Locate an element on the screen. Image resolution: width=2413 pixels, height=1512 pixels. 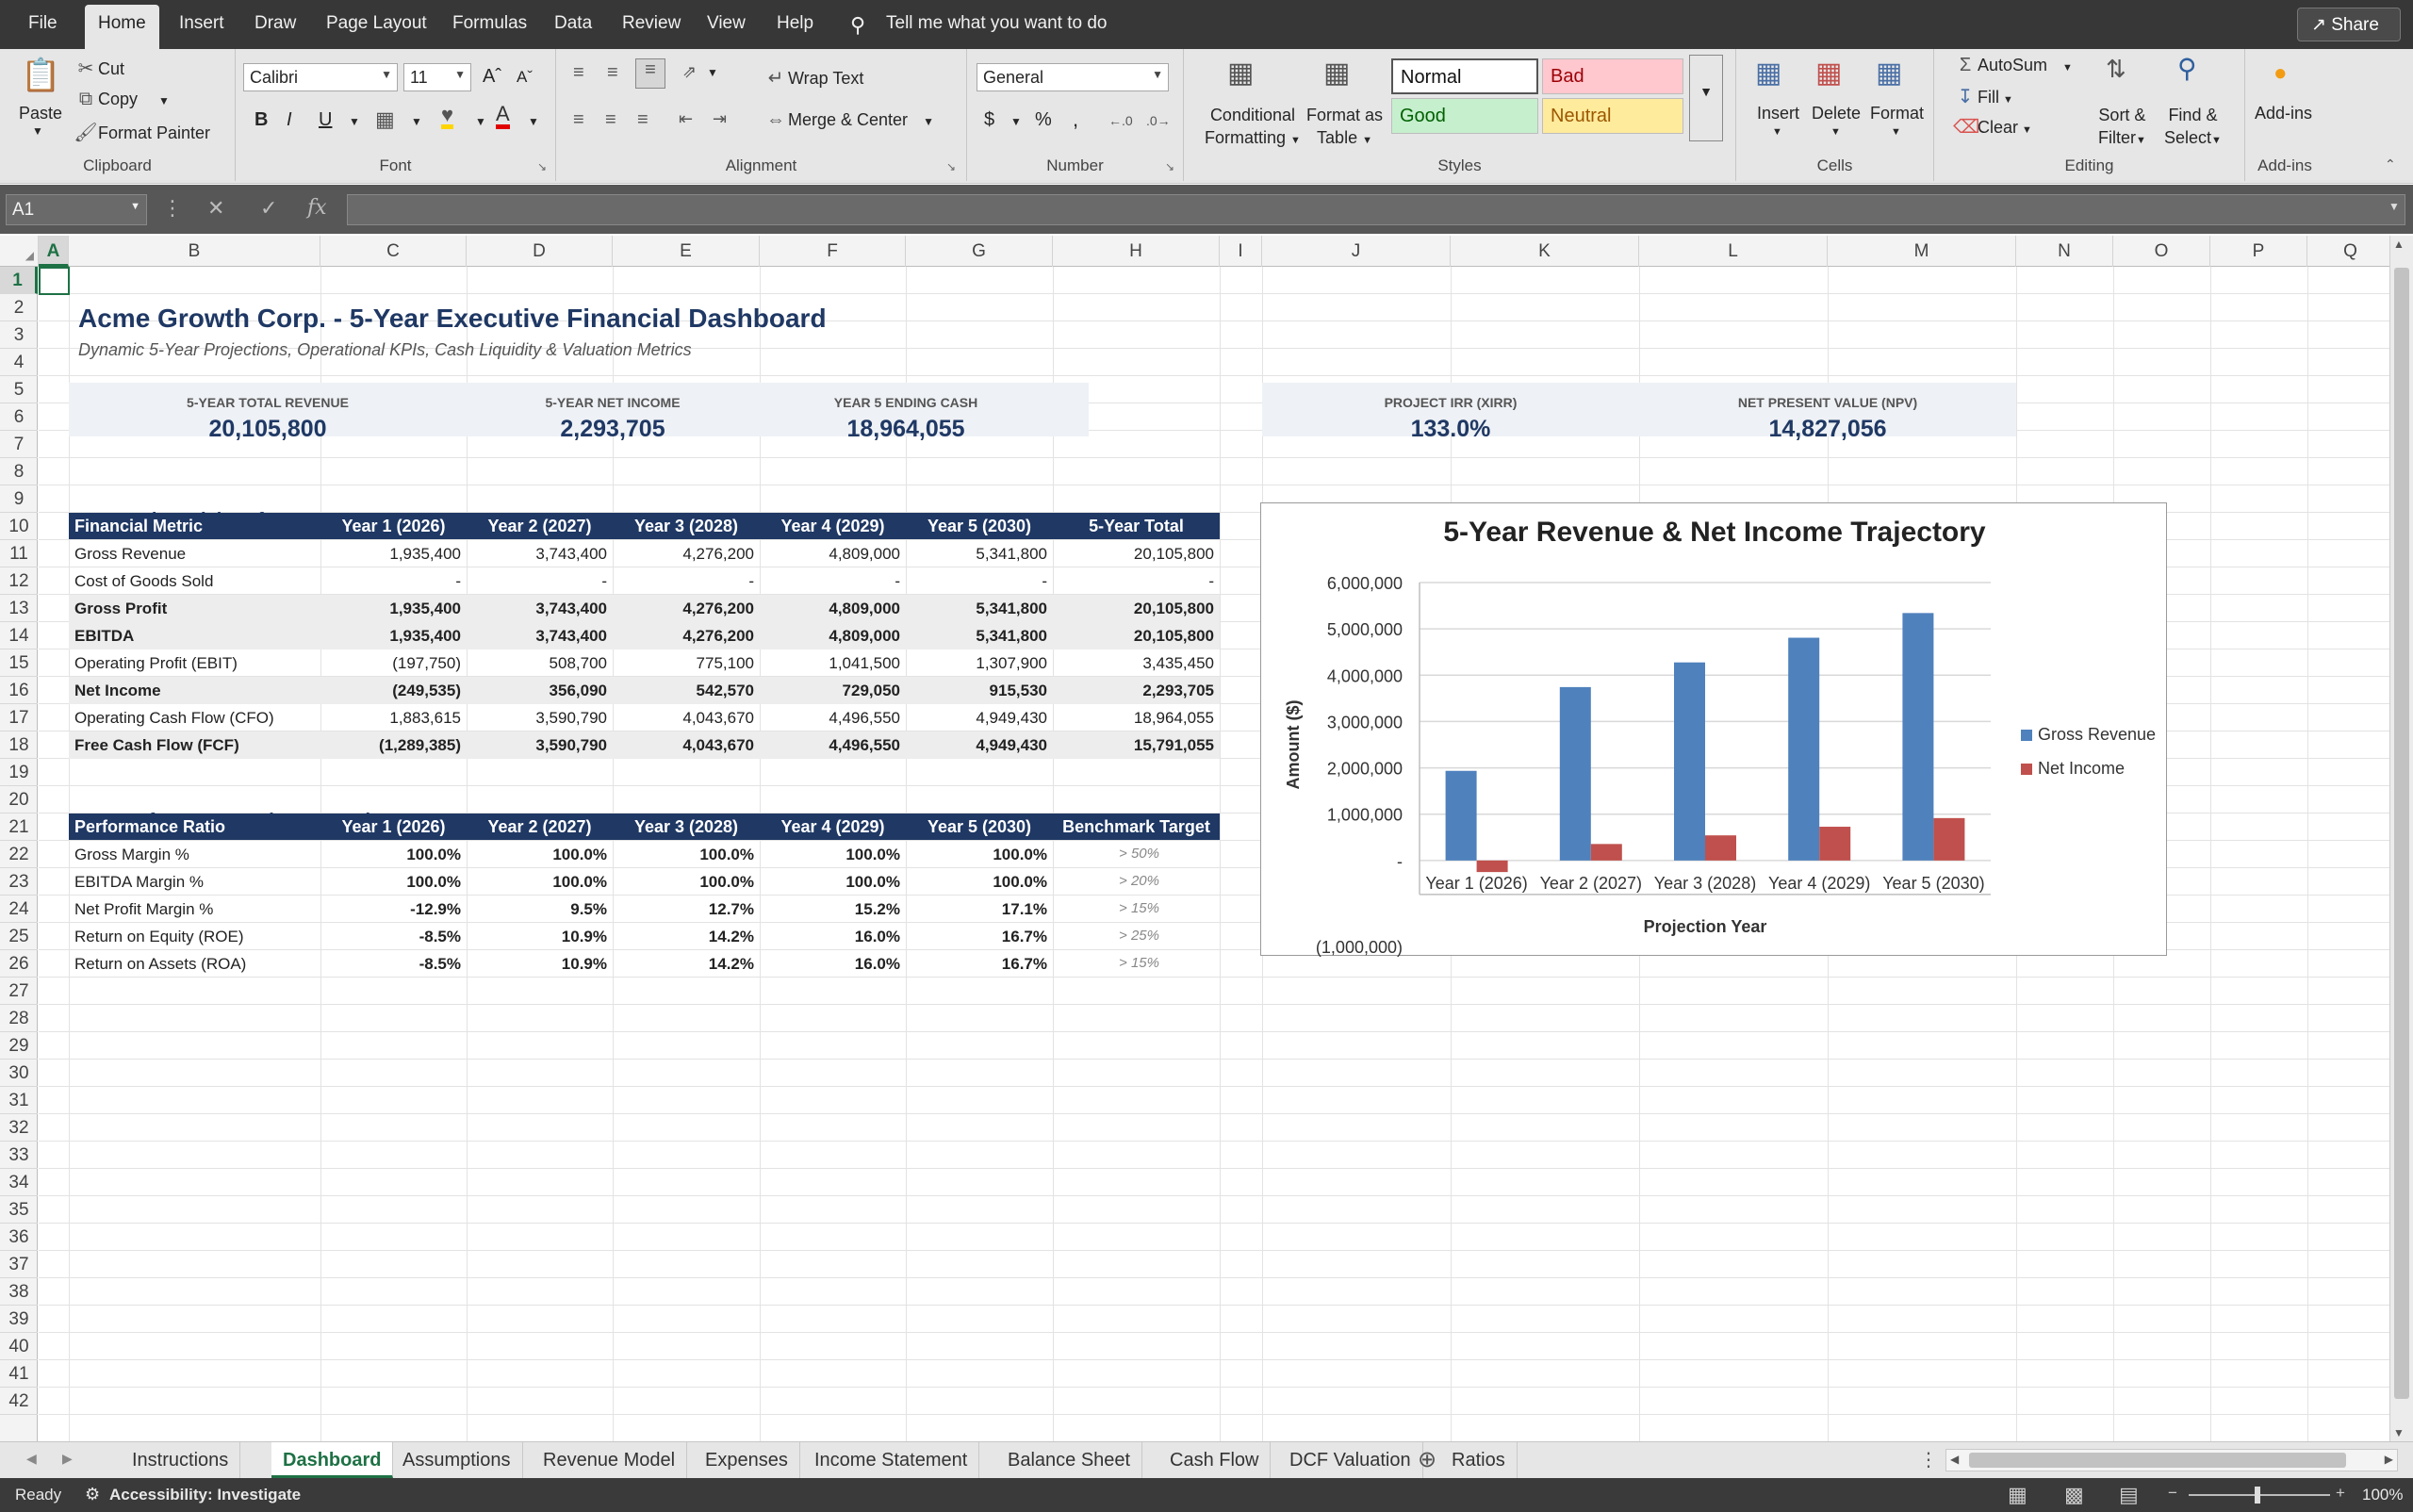
ratios-cell: -12.9% is located at coordinates (393, 910).